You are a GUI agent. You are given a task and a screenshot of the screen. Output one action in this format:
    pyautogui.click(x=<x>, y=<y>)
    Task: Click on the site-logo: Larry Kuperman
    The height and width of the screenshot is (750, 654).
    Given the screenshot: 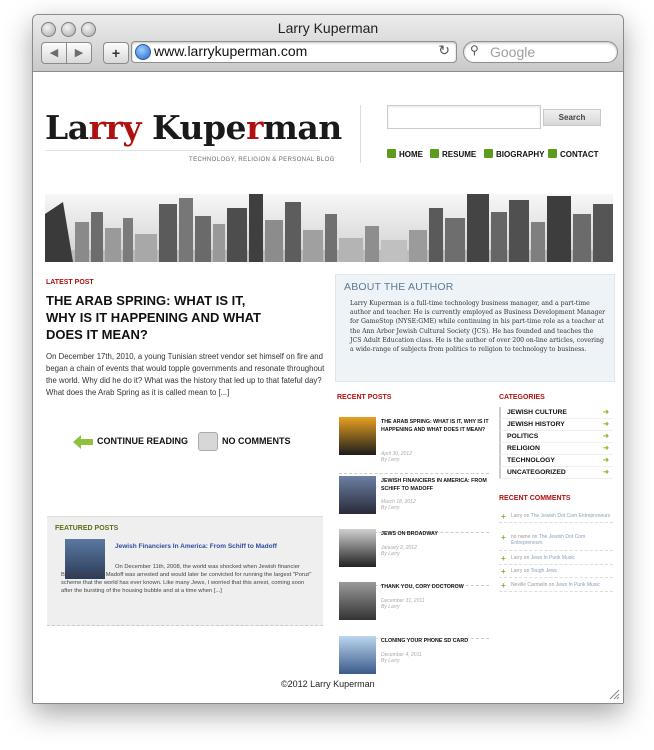 What is the action you would take?
    pyautogui.click(x=193, y=127)
    